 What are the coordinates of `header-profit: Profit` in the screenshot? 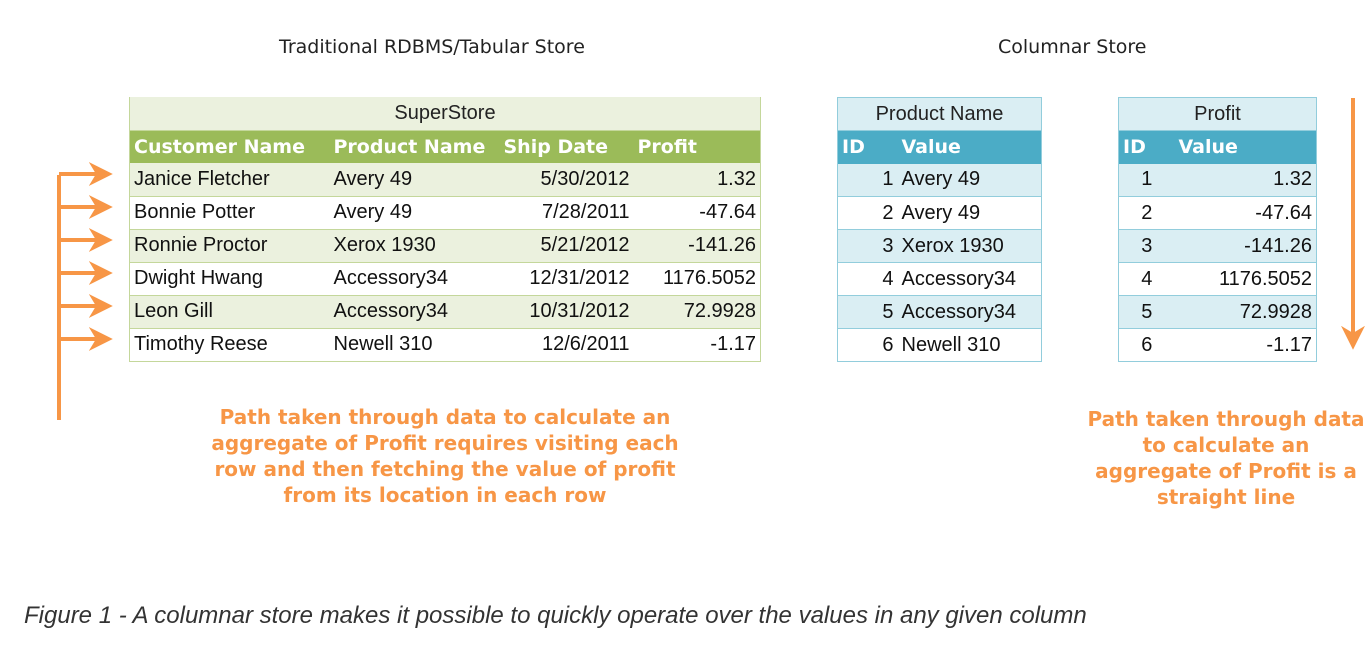 It's located at (697, 146).